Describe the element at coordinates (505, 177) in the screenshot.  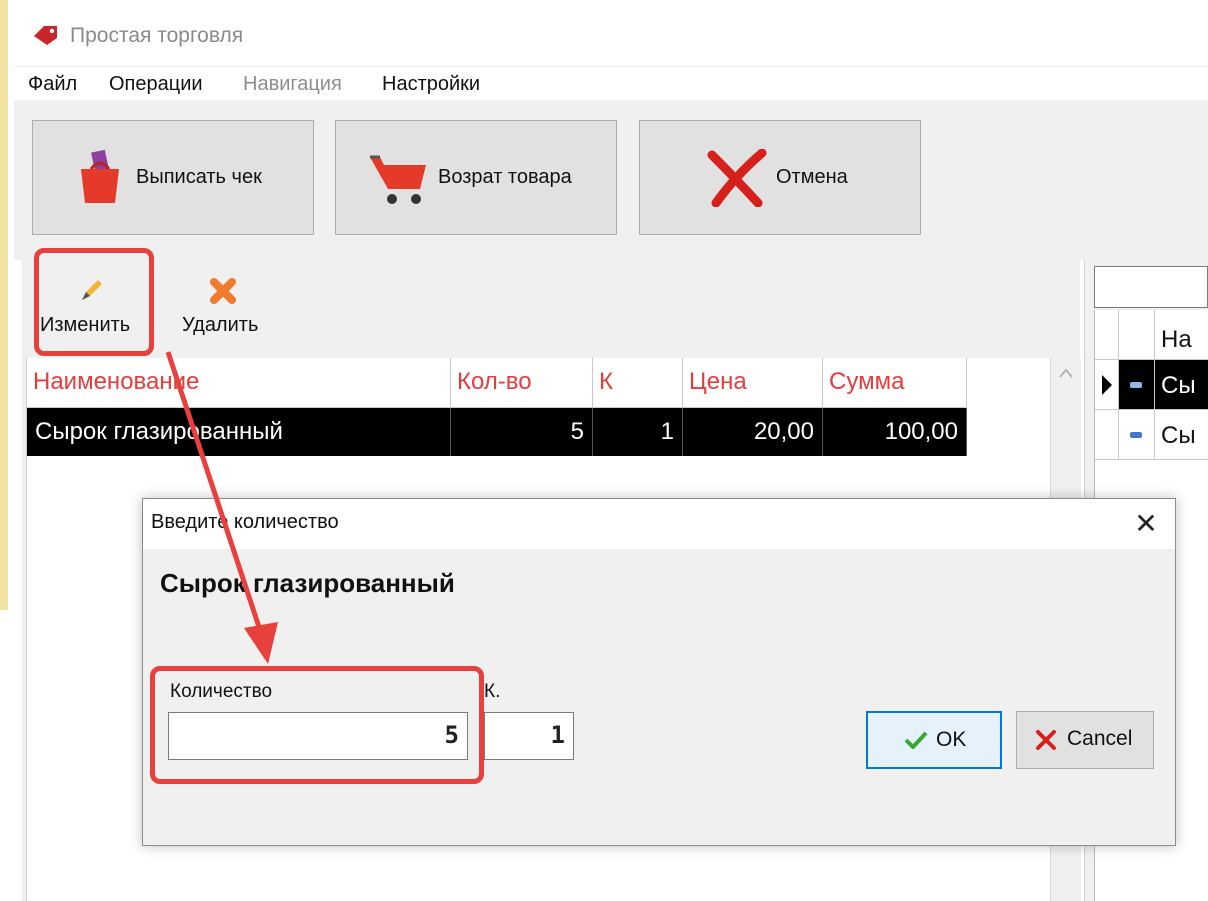
I see `return-goods-label: Возрат товара` at that location.